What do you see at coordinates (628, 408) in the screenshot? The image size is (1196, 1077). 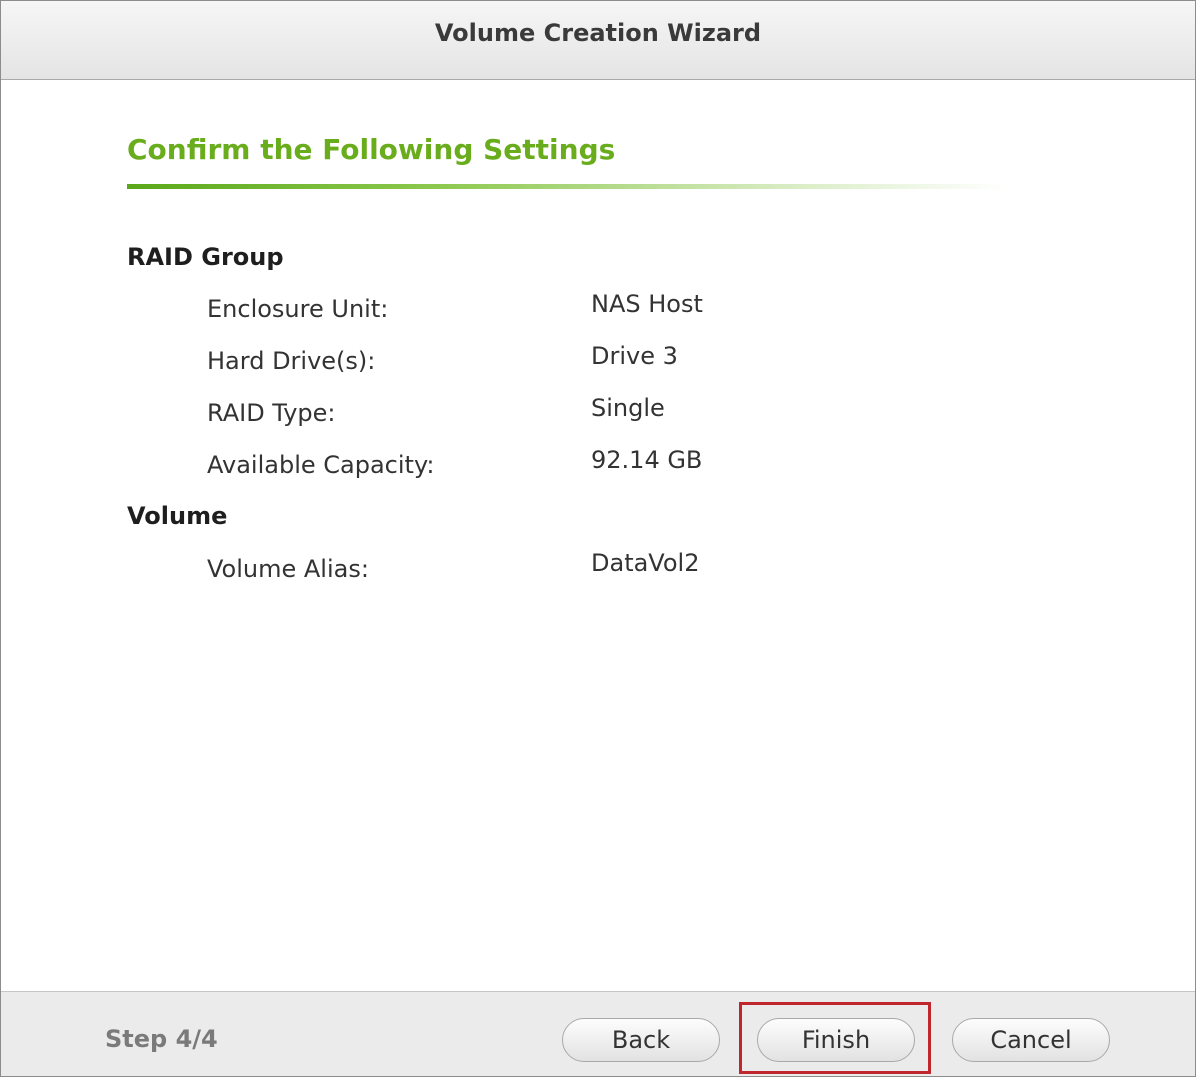 I see `raid-type-value: Single` at bounding box center [628, 408].